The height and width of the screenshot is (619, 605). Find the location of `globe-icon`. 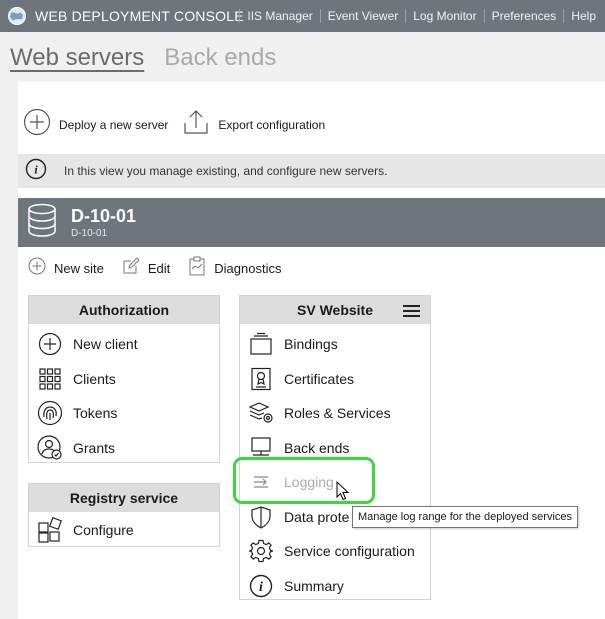

globe-icon is located at coordinates (17, 16).